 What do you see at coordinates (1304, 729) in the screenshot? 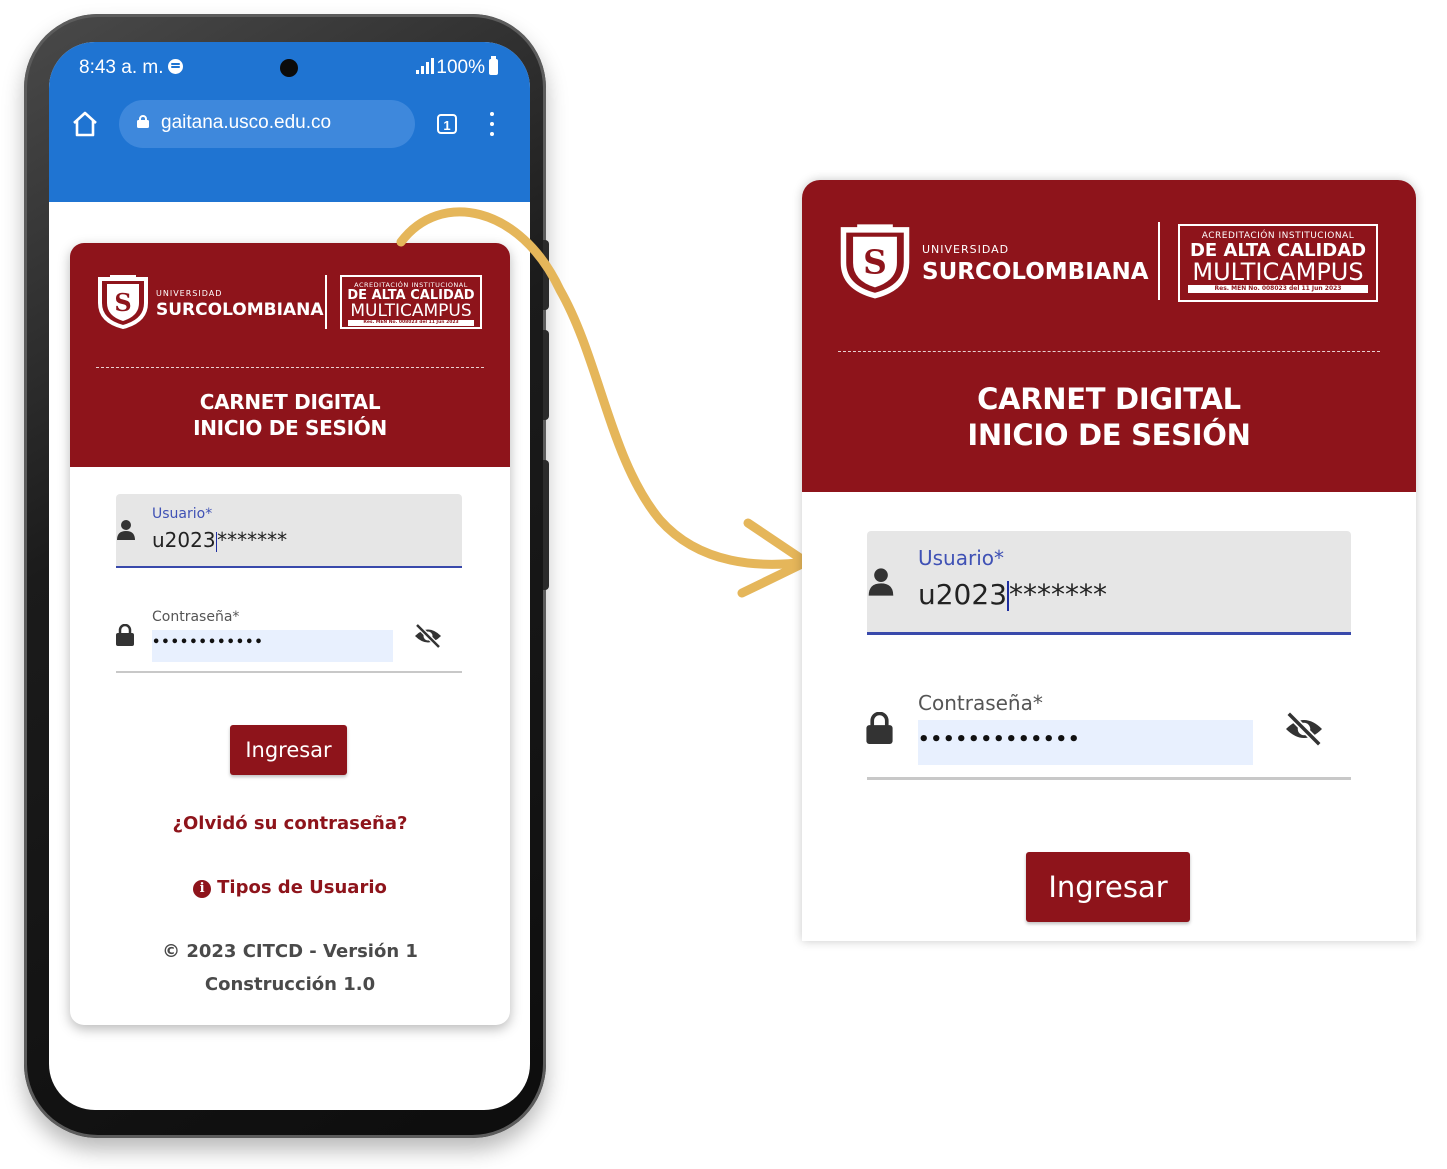
I see `zoomed-eye-off-icon` at bounding box center [1304, 729].